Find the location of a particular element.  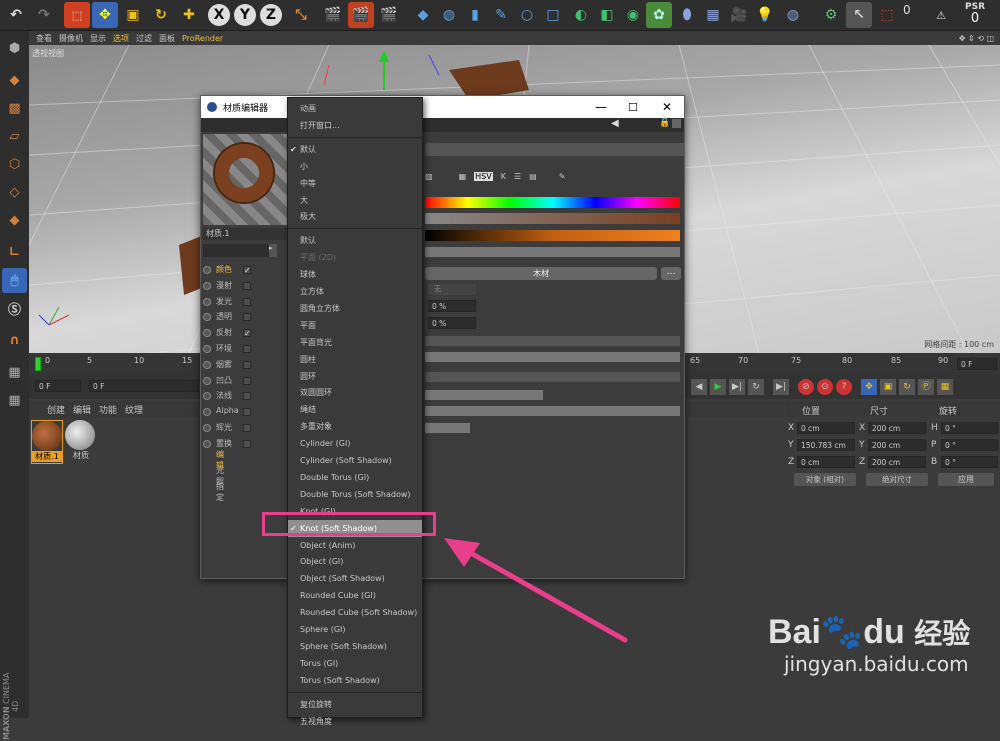

mm-menu-create: 创建 is located at coordinates (56, 409).